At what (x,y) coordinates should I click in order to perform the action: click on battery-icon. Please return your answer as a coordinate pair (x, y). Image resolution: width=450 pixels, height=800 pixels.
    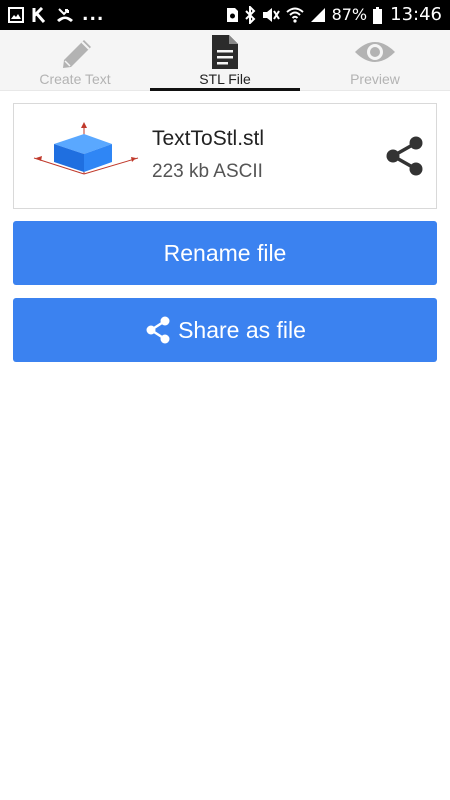
    Looking at the image, I should click on (378, 15).